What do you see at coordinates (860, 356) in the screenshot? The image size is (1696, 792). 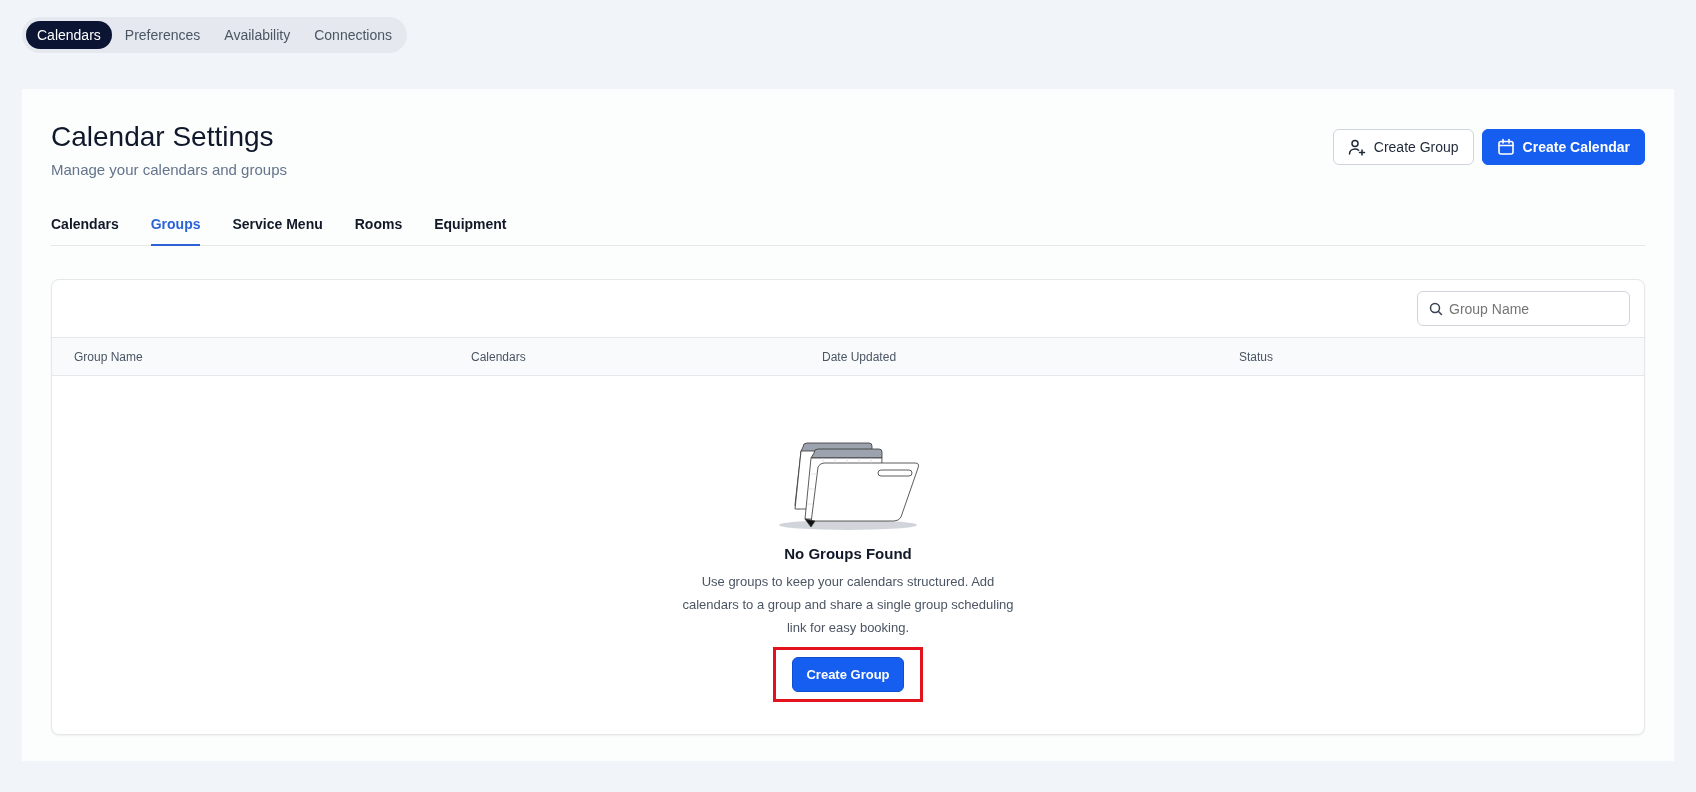 I see `column-header: Date Updated` at bounding box center [860, 356].